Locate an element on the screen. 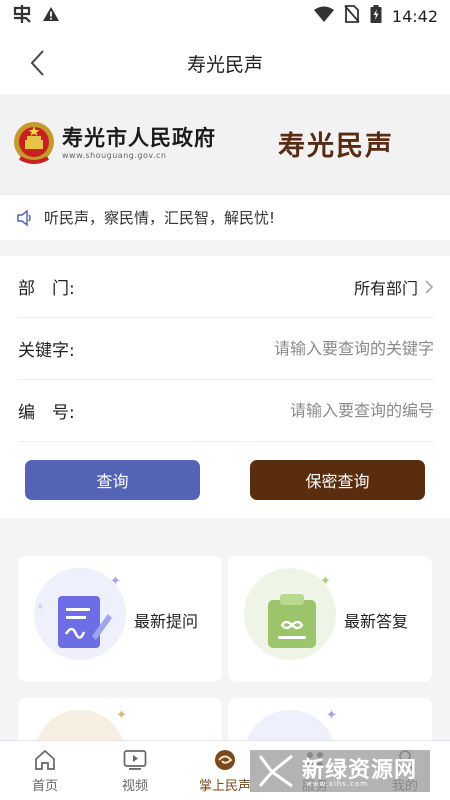 This screenshot has height=800, width=450. chevron-left-icon is located at coordinates (37, 63).